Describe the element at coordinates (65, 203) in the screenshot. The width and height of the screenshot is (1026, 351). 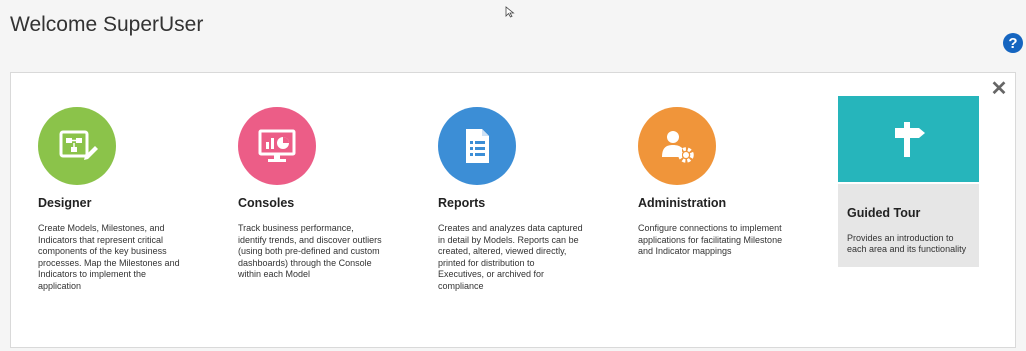
I see `designer-title: Designer` at that location.